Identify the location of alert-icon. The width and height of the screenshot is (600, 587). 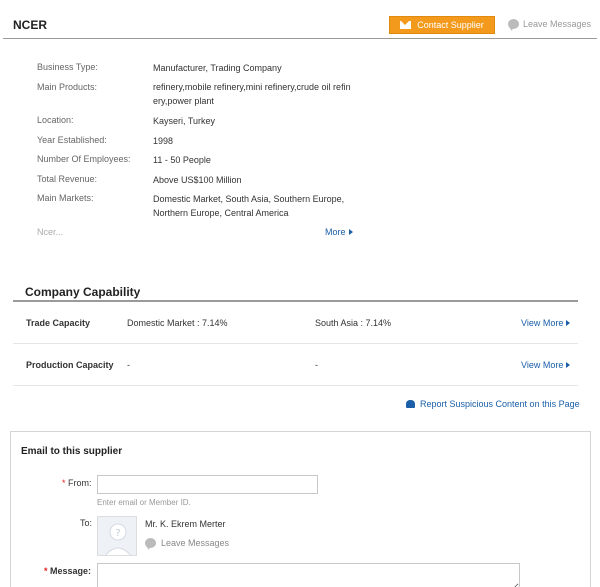
(410, 404).